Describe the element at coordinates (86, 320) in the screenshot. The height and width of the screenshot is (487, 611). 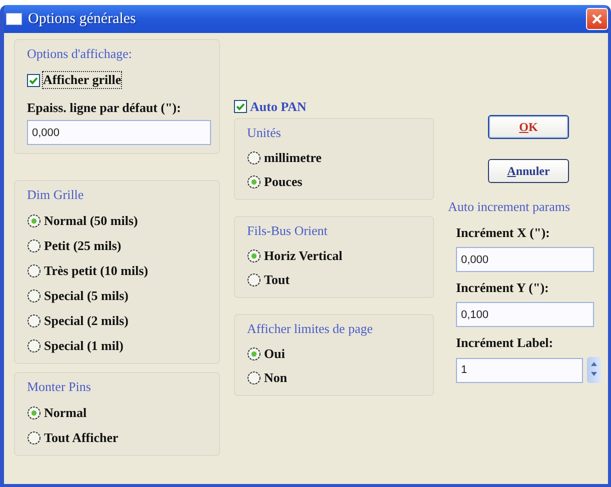
I see `radio-label: Special (2 mils)` at that location.